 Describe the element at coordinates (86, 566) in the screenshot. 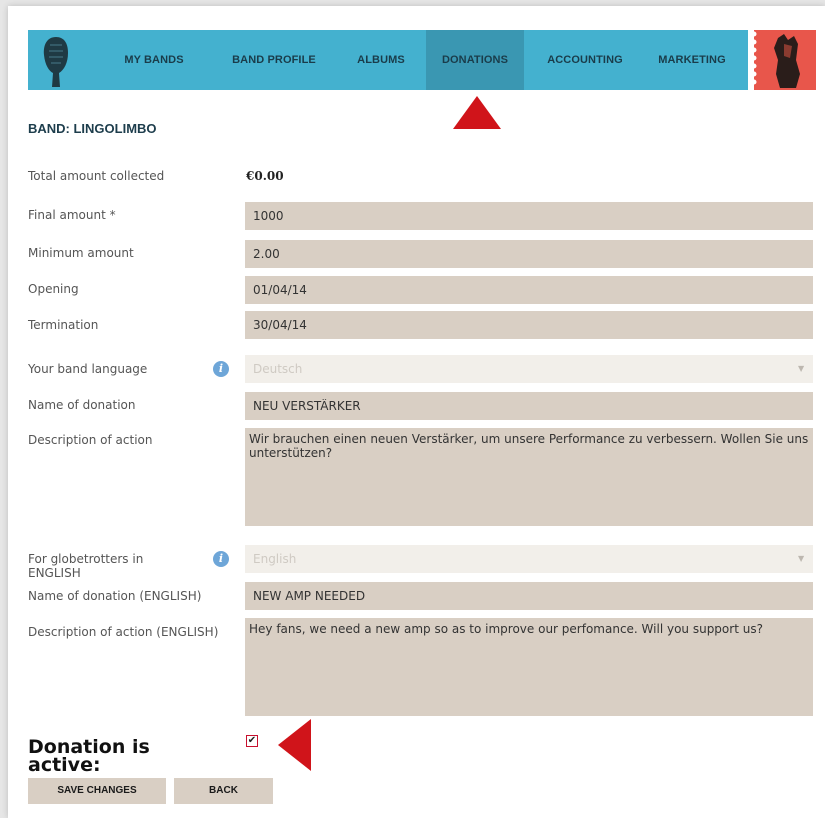

I see `globetrotters-label: For globetrotters in ENGLISH` at that location.